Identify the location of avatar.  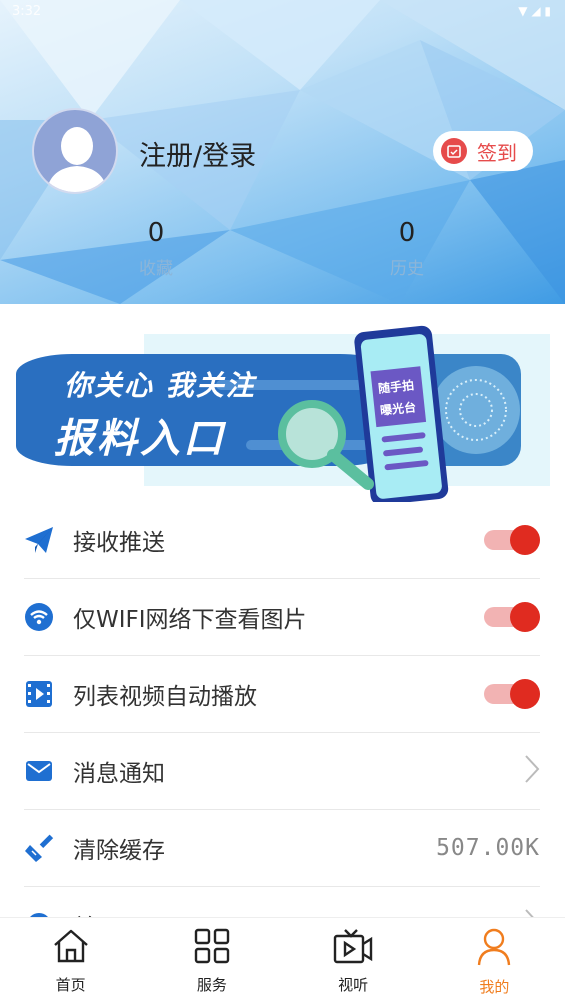
(75, 151).